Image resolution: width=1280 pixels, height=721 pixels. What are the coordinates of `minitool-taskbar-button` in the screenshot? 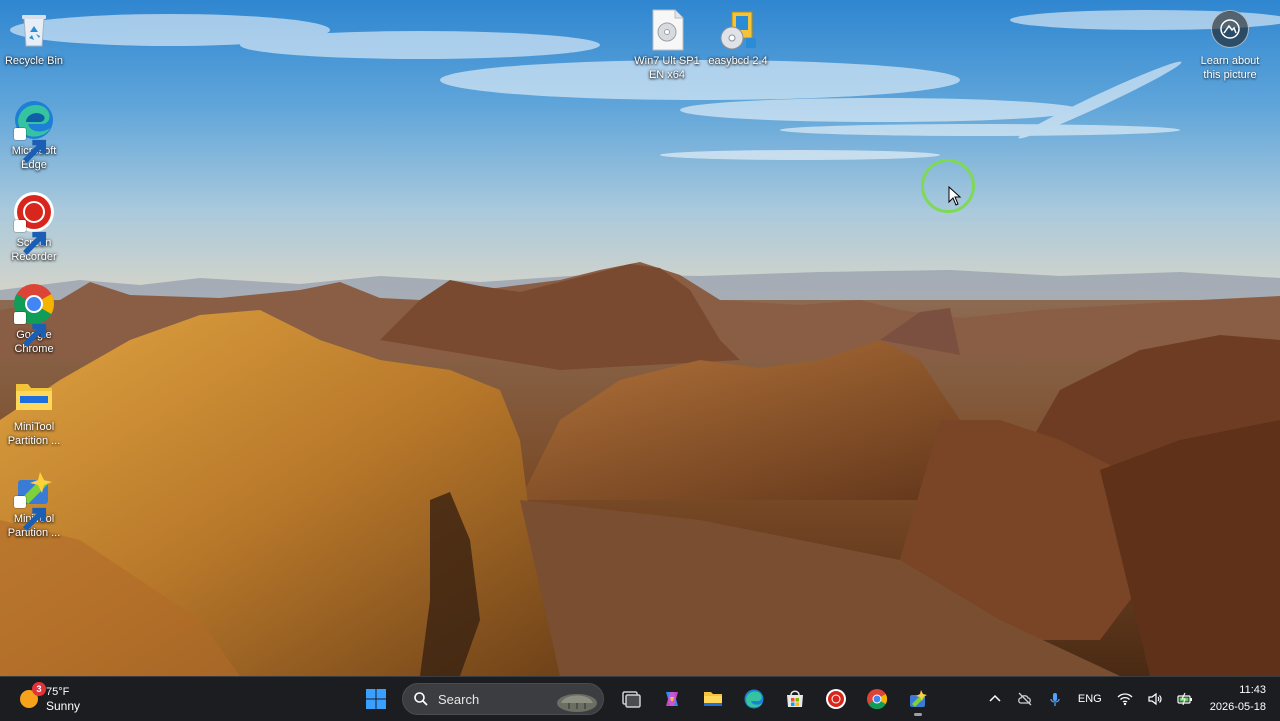 It's located at (918, 699).